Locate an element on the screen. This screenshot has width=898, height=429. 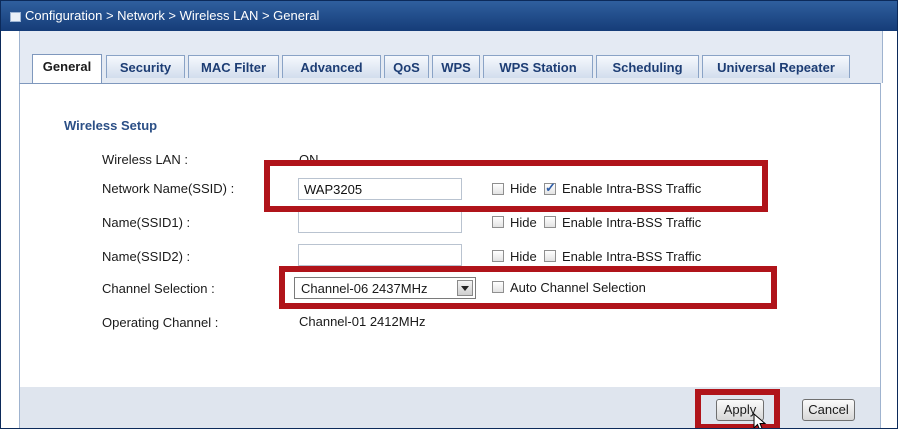
ssid2-hide-checkbox is located at coordinates (498, 256).